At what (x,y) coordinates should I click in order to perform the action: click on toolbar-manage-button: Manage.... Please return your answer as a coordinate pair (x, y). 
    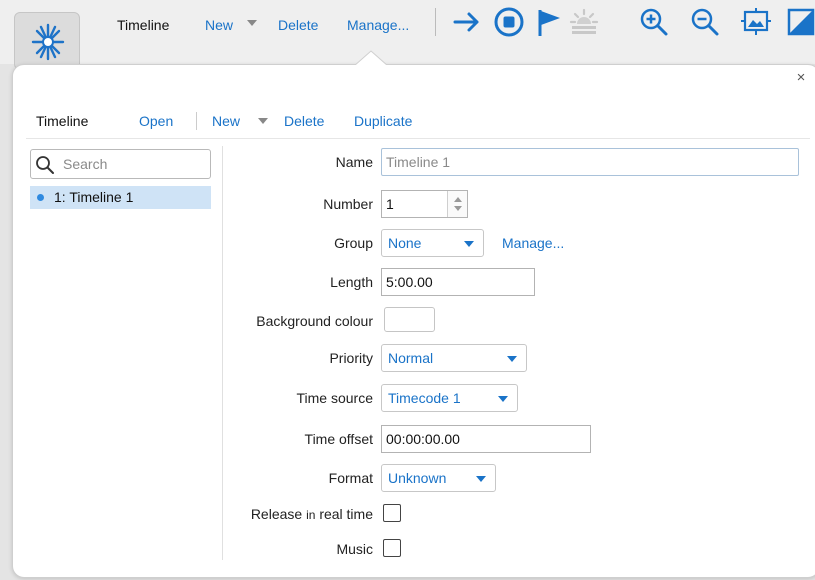
    Looking at the image, I should click on (378, 25).